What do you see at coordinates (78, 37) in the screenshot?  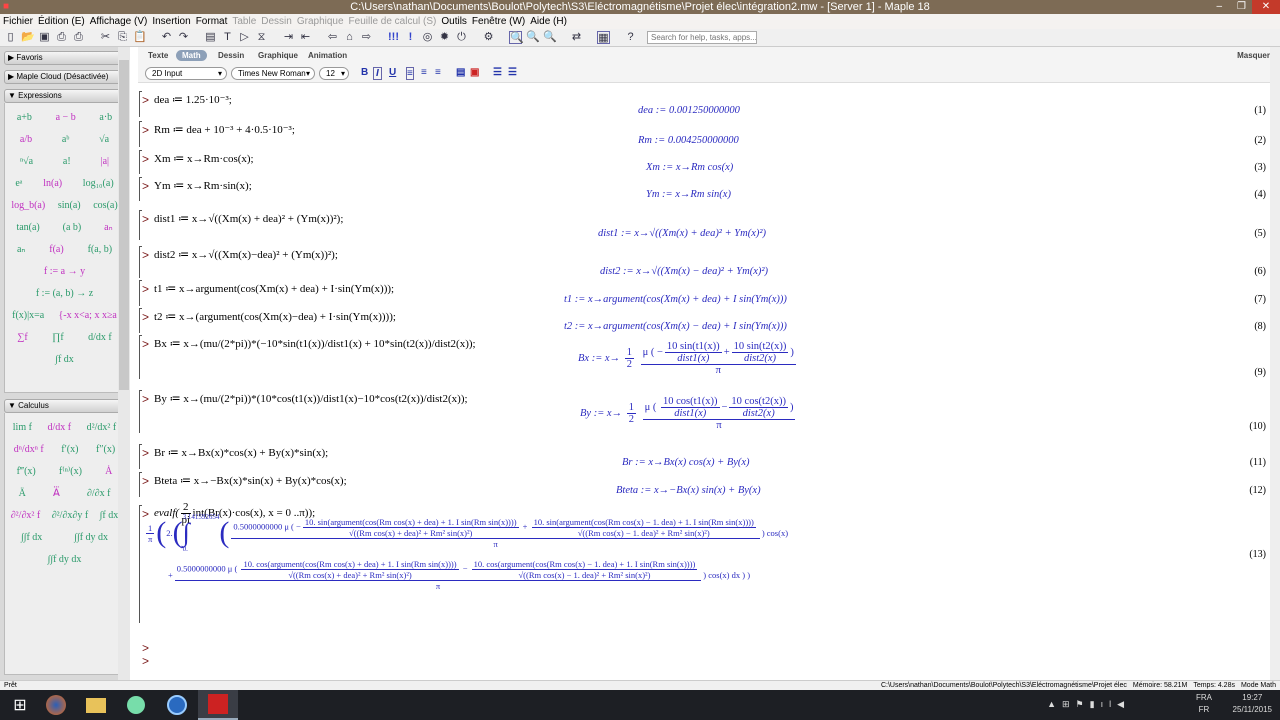 I see `print-preview-icon: ⎙` at bounding box center [78, 37].